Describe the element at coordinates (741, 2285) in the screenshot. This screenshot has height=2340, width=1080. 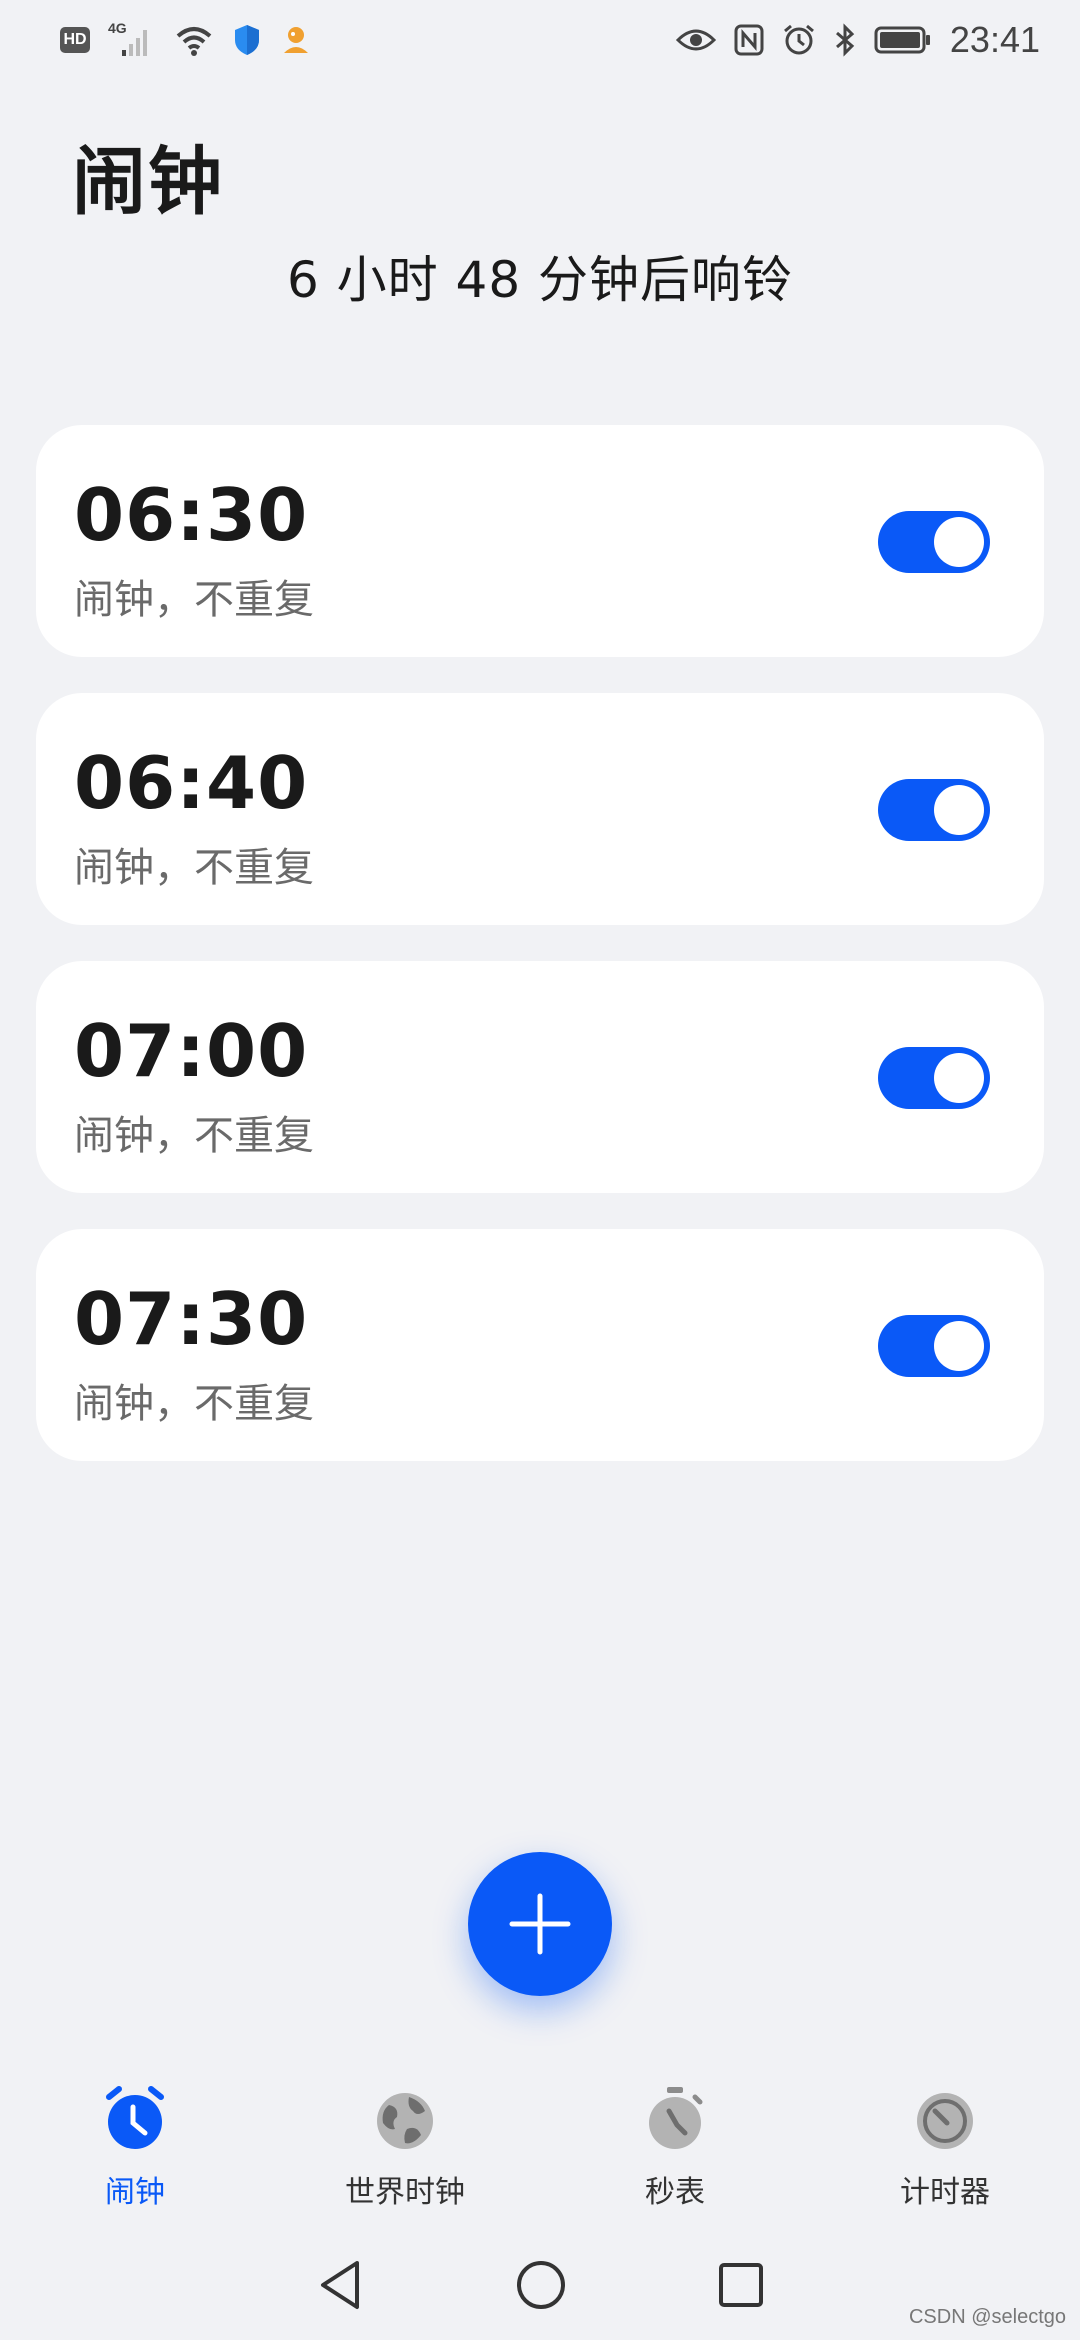
I see `recents-icon` at that location.